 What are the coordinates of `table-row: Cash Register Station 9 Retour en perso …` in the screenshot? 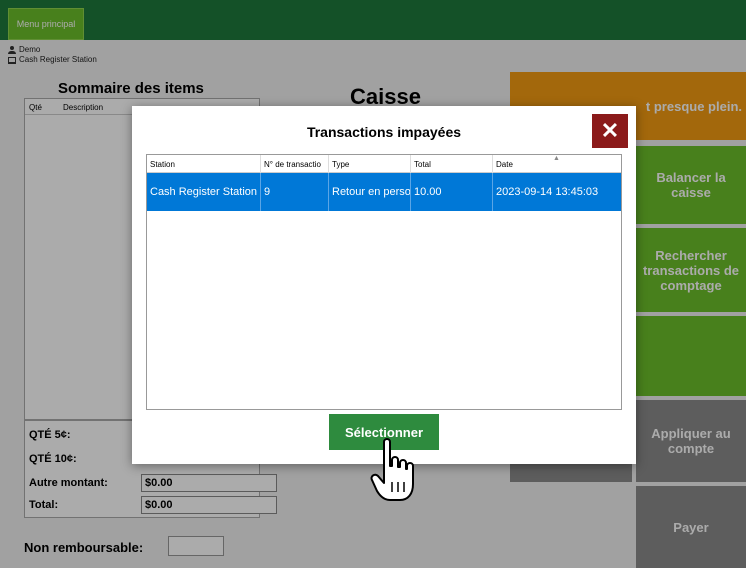 It's located at (384, 192).